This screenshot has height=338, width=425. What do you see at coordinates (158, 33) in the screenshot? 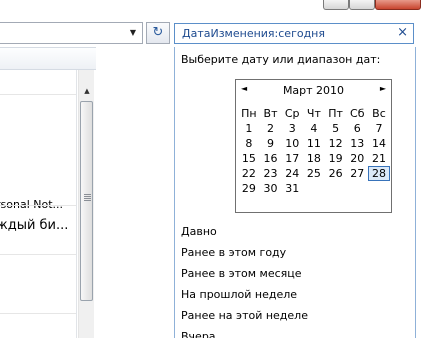
I see `refresh-button: ↻` at bounding box center [158, 33].